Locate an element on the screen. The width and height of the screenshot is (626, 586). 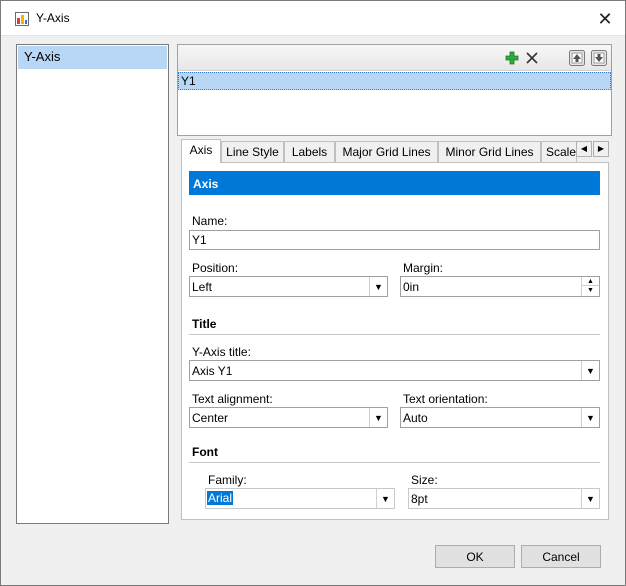
font-group-divider is located at coordinates (394, 462).